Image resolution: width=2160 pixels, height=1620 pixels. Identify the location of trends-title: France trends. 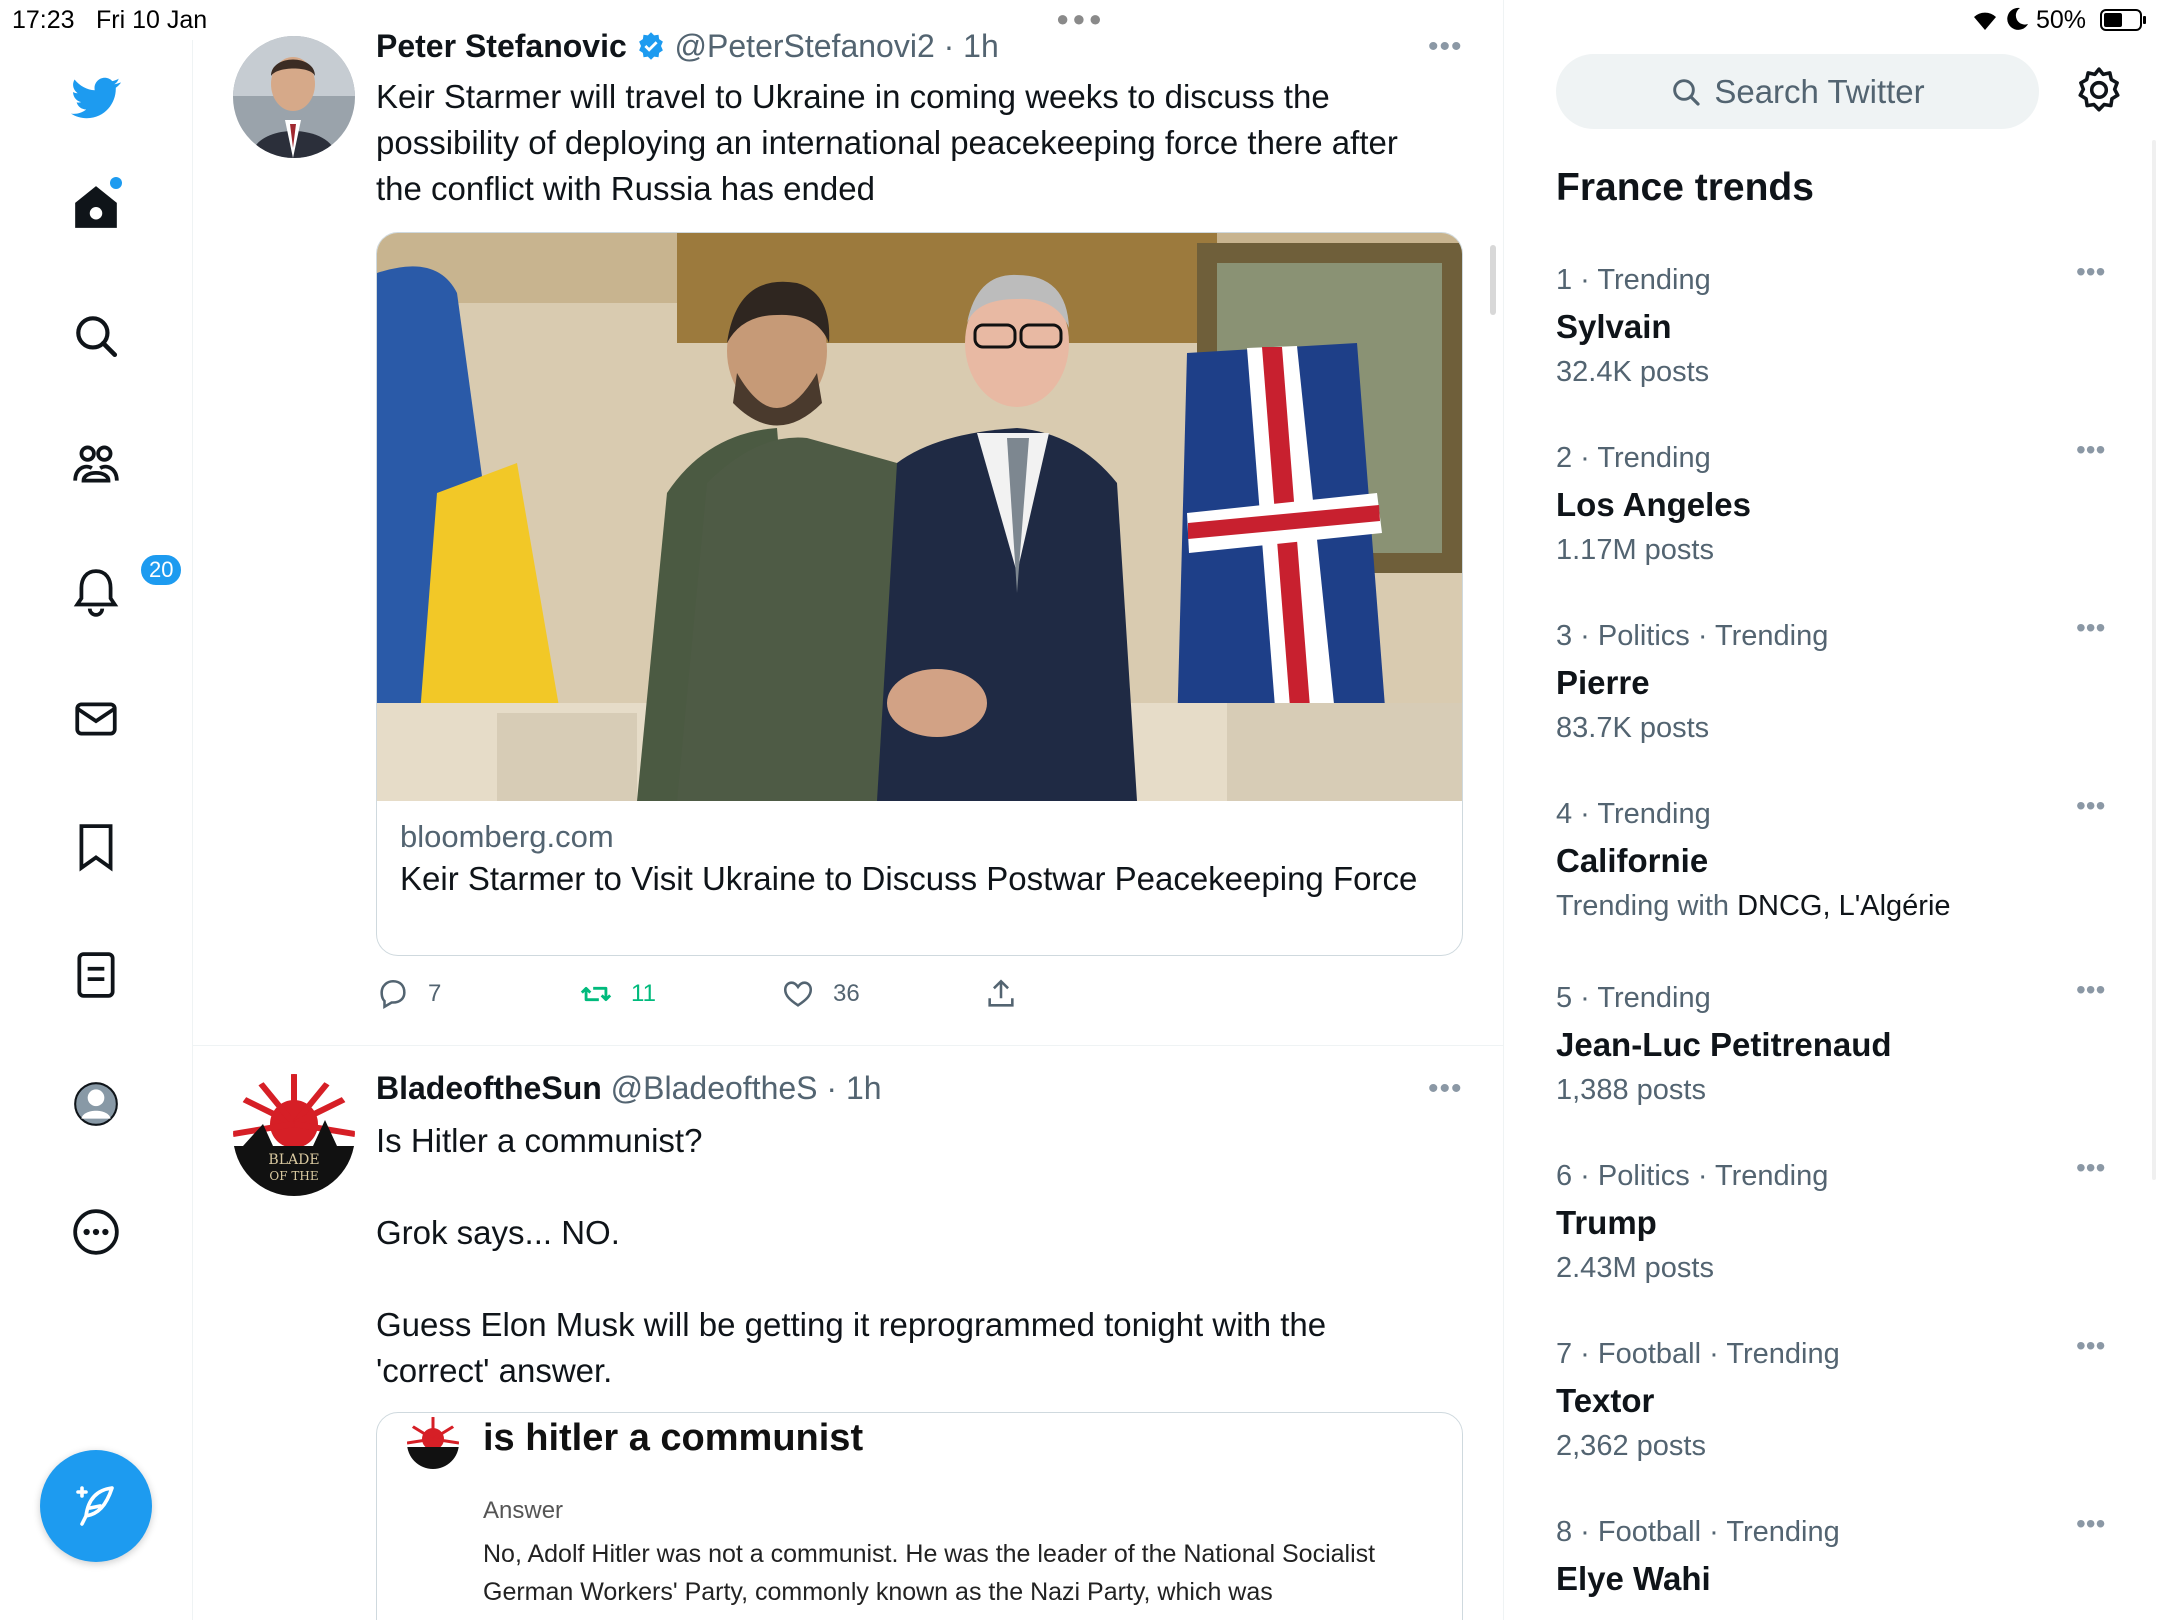
(1685, 187).